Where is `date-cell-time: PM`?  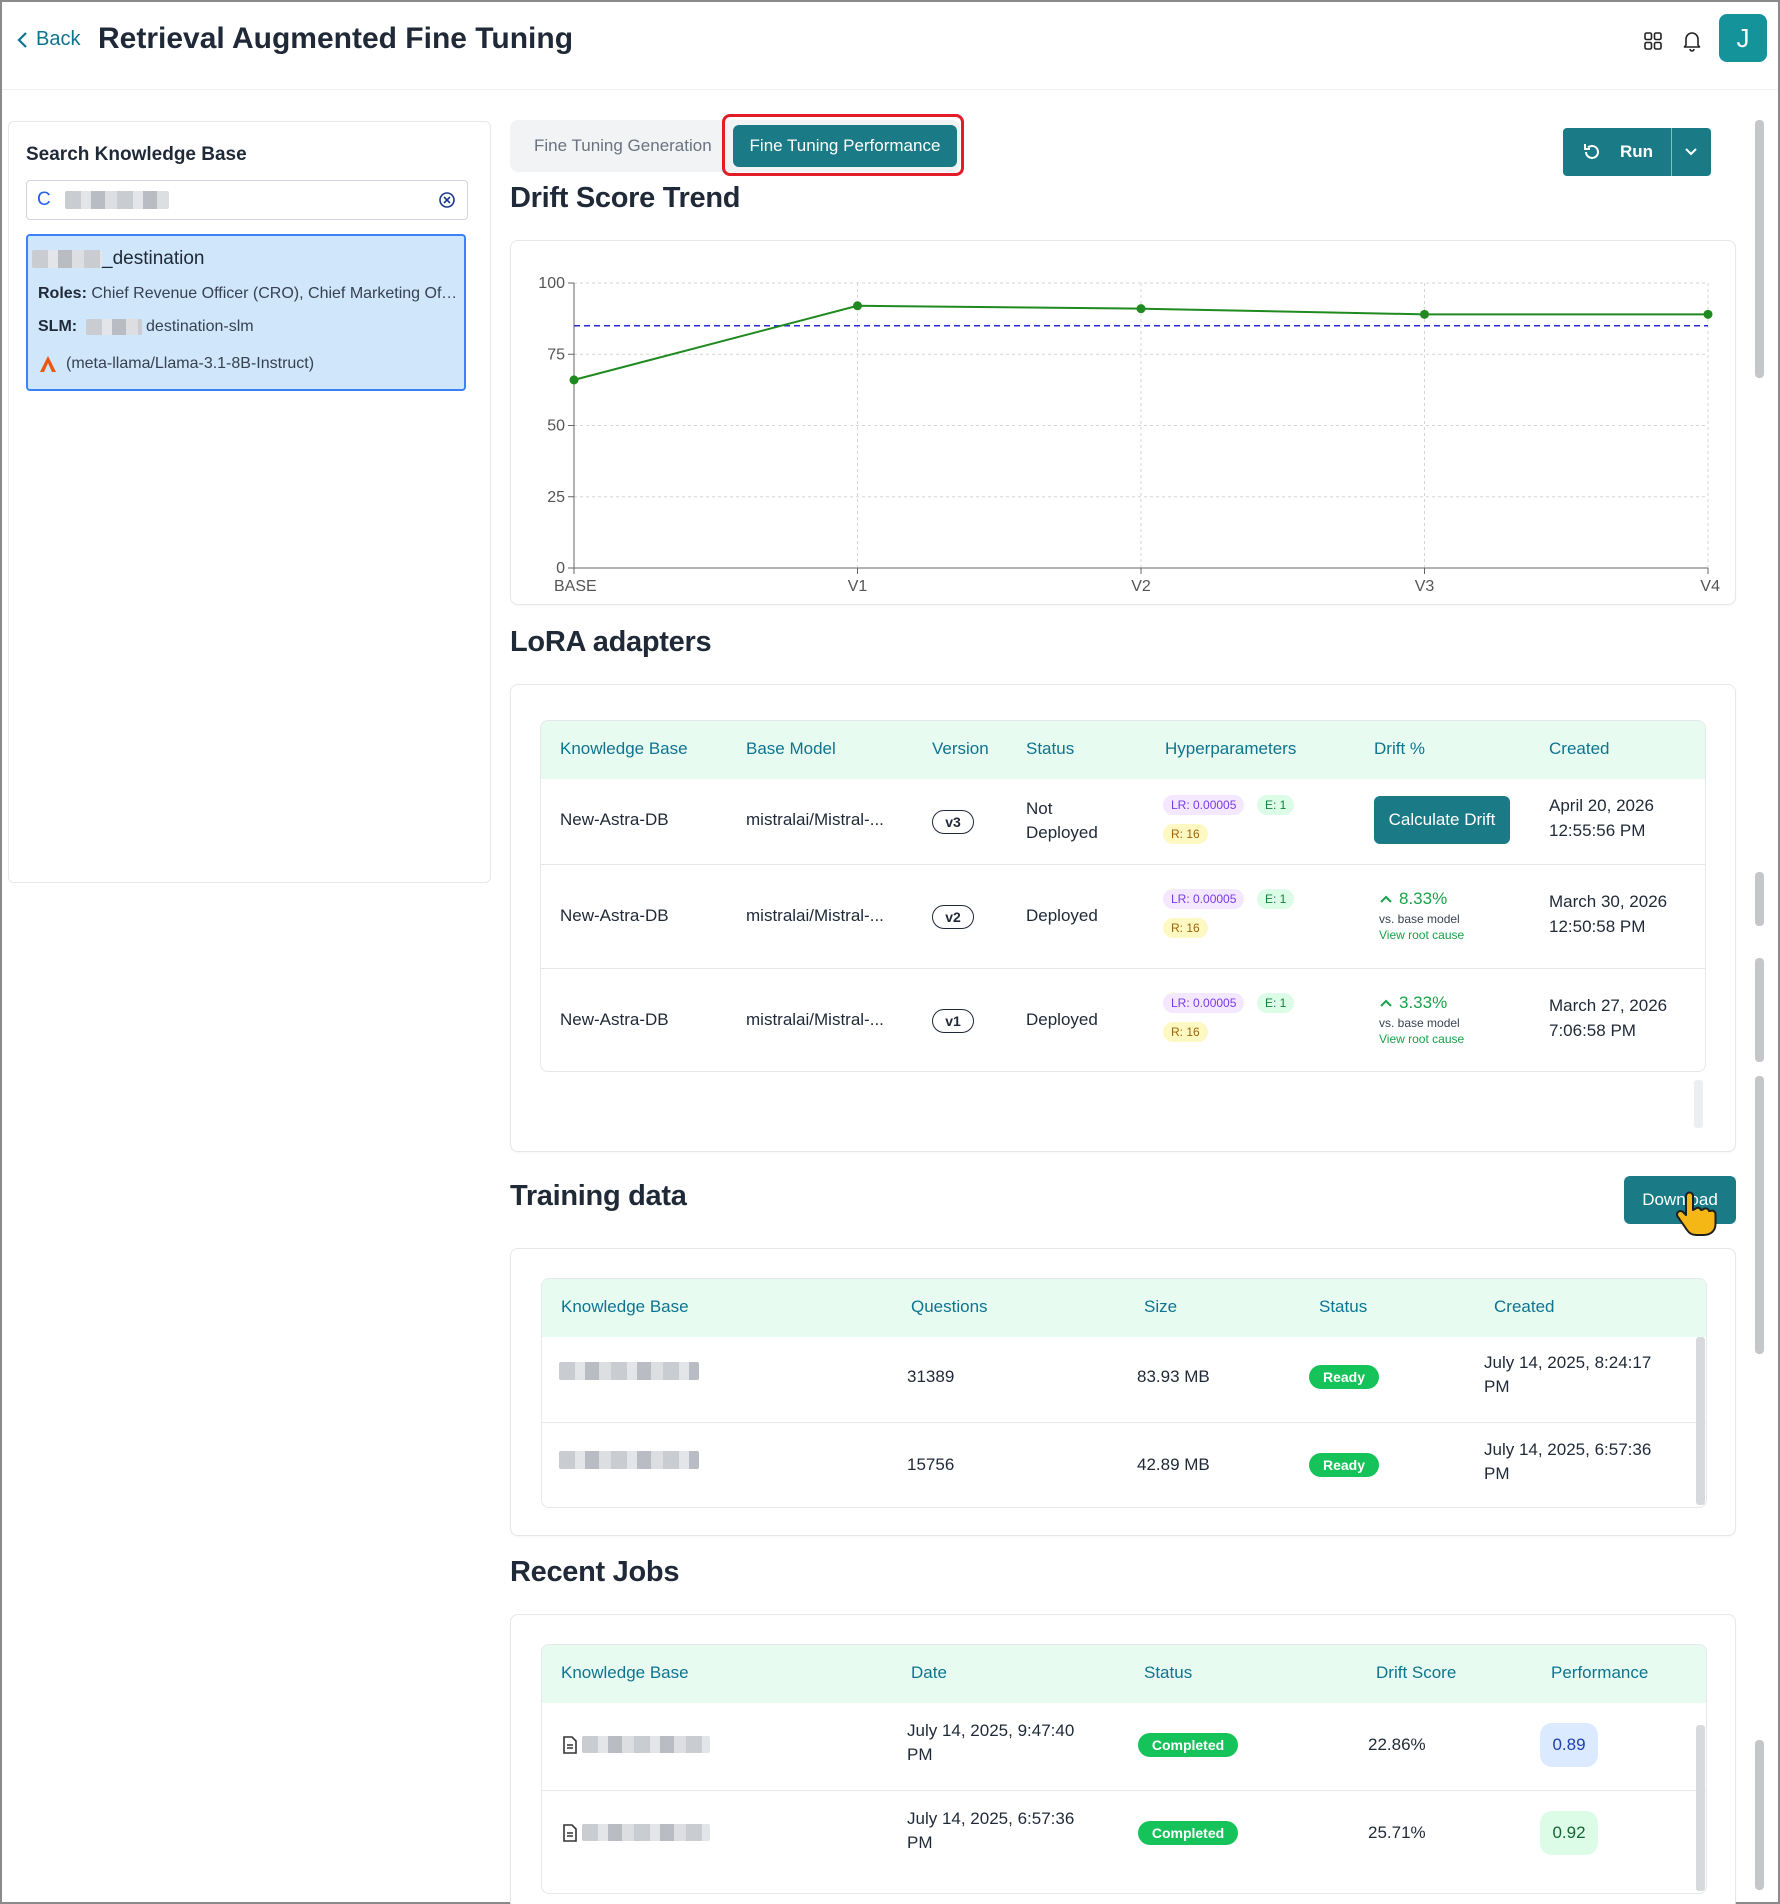
date-cell-time: PM is located at coordinates (920, 1842).